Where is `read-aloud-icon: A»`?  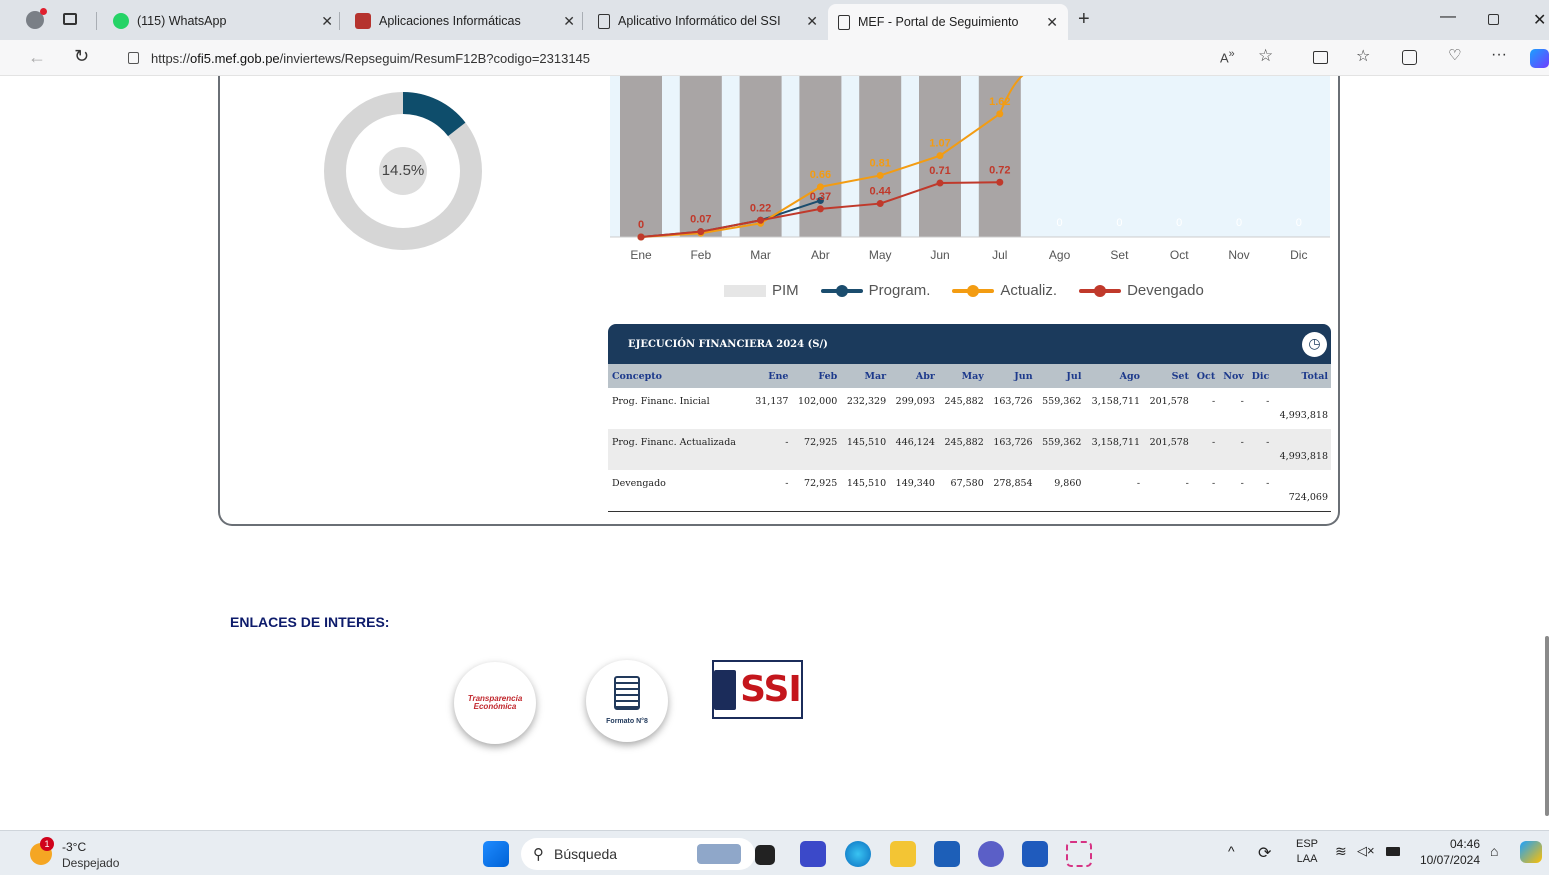 read-aloud-icon: A» is located at coordinates (1227, 56).